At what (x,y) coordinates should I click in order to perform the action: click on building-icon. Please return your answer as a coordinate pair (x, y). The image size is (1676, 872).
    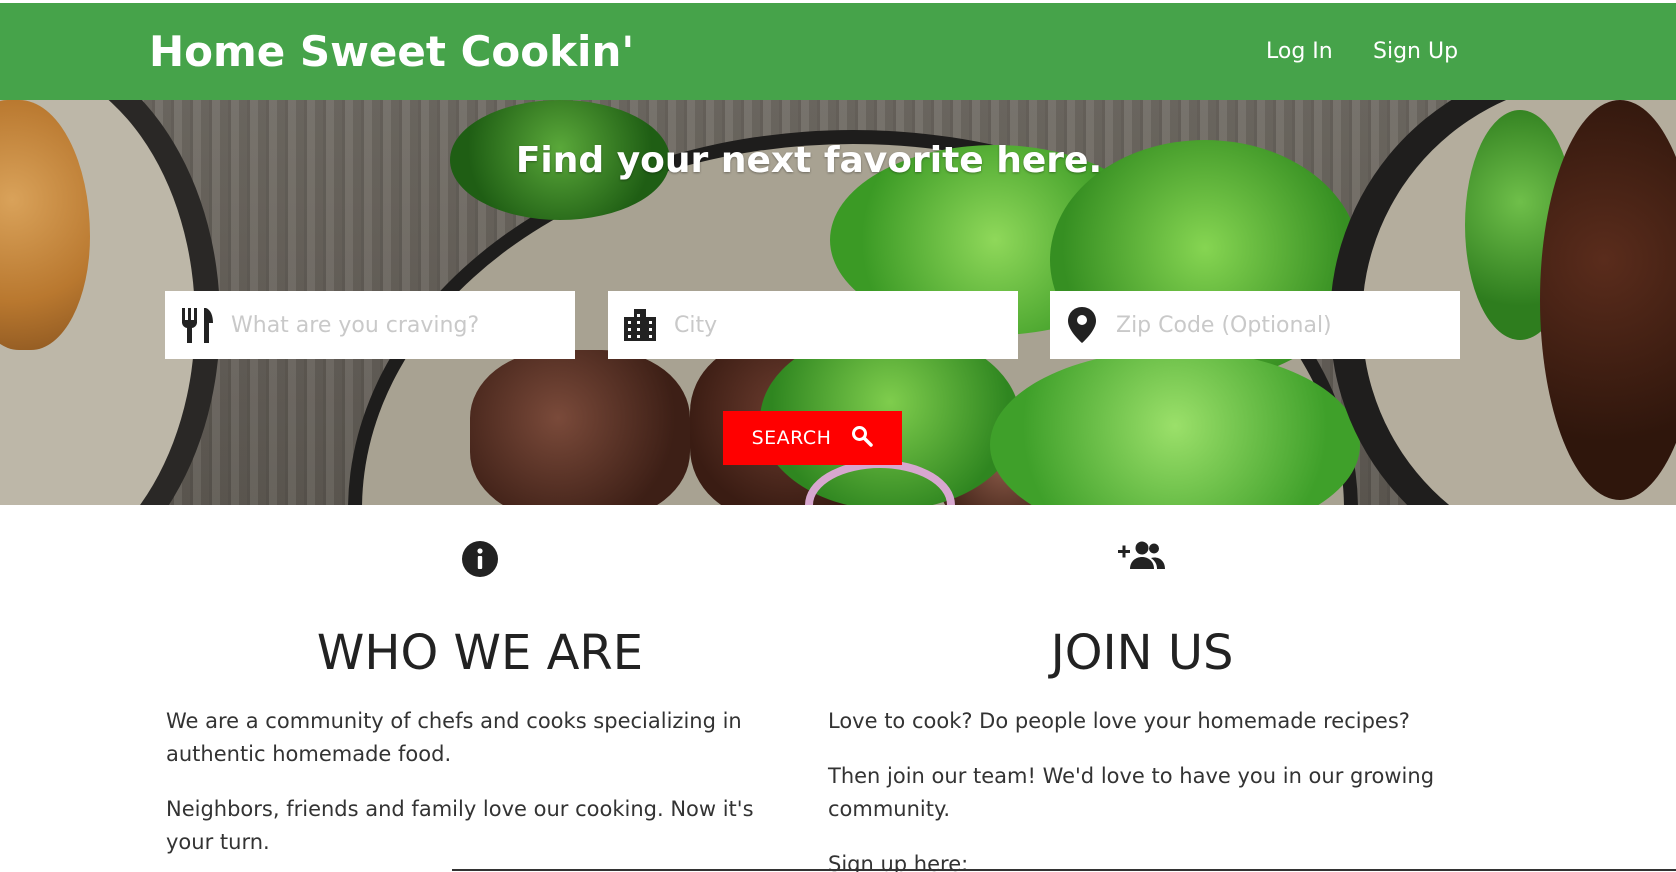
    Looking at the image, I should click on (640, 325).